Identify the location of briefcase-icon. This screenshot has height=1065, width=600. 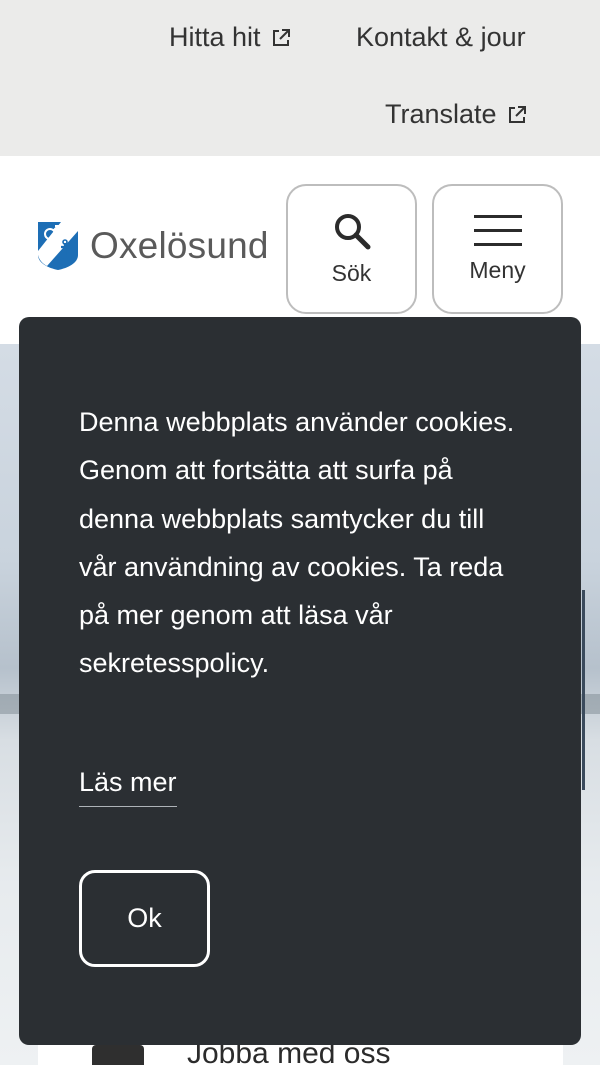
(118, 1055).